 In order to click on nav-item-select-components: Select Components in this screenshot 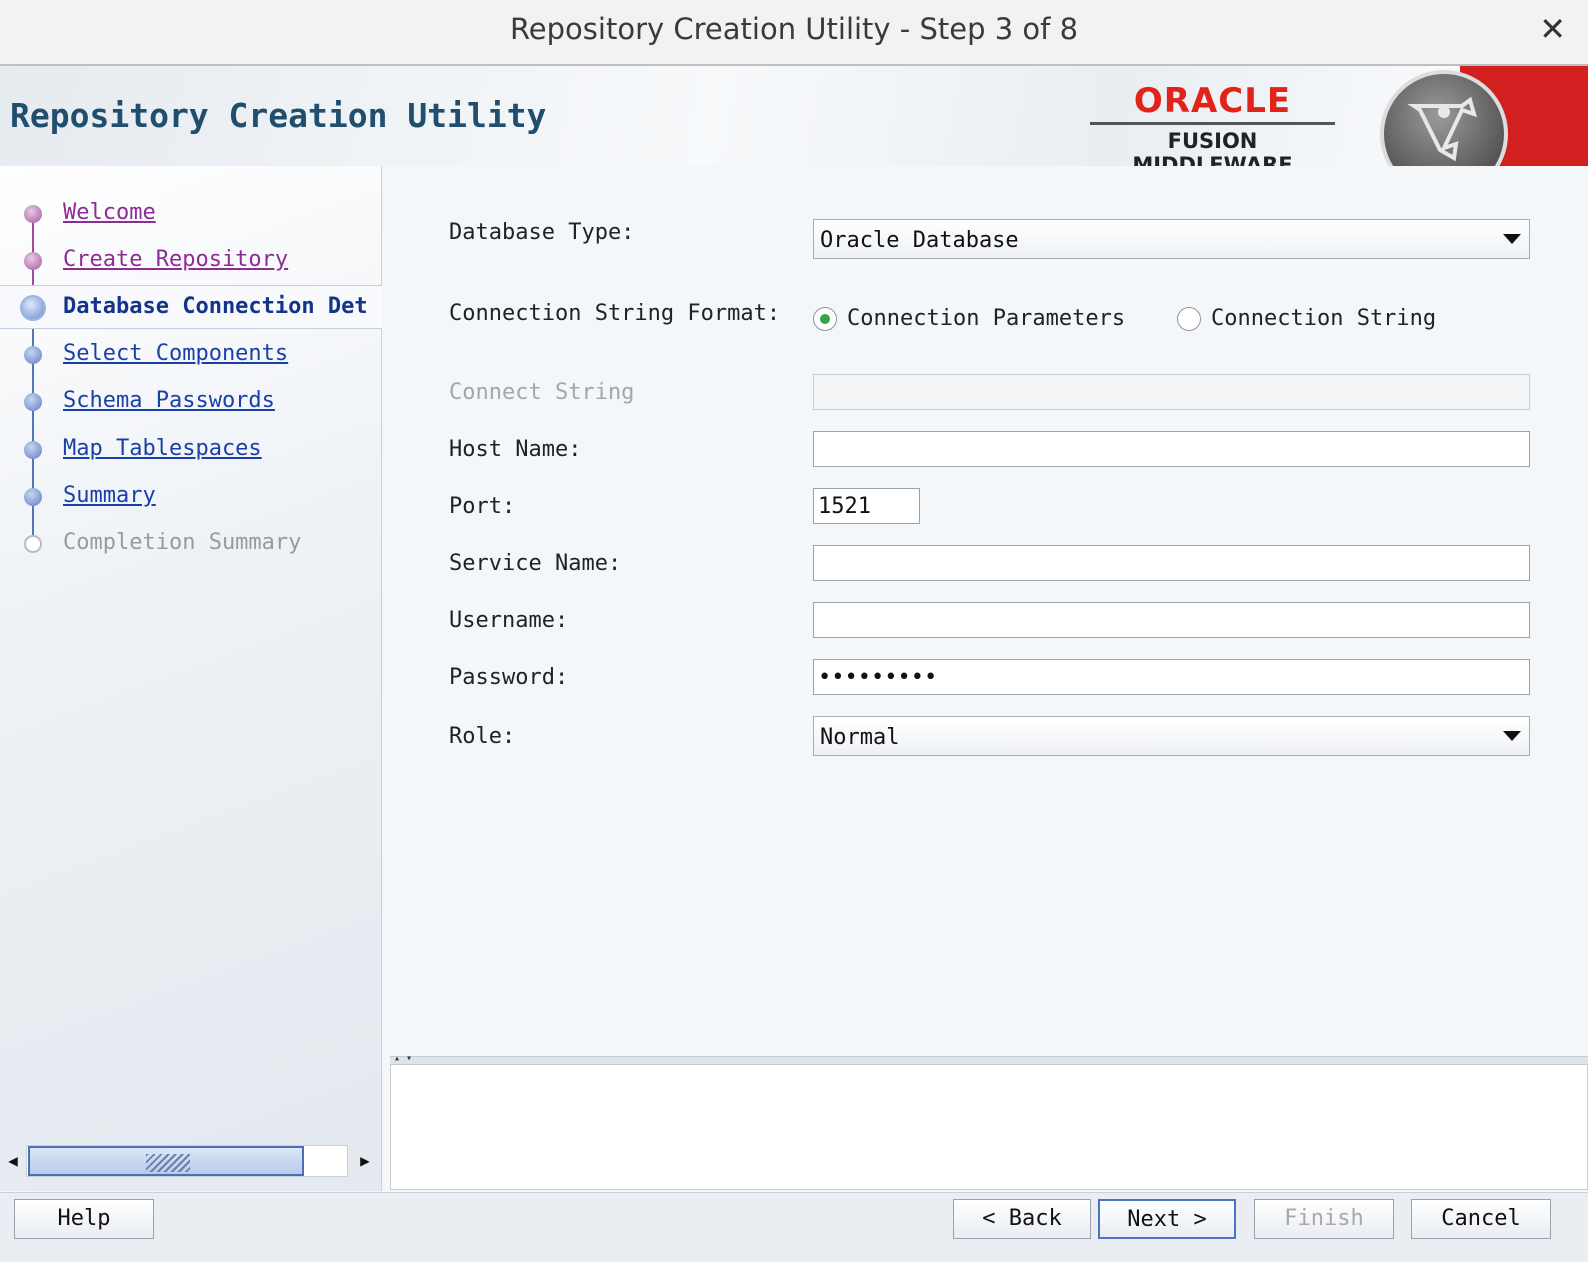, I will do `click(191, 355)`.